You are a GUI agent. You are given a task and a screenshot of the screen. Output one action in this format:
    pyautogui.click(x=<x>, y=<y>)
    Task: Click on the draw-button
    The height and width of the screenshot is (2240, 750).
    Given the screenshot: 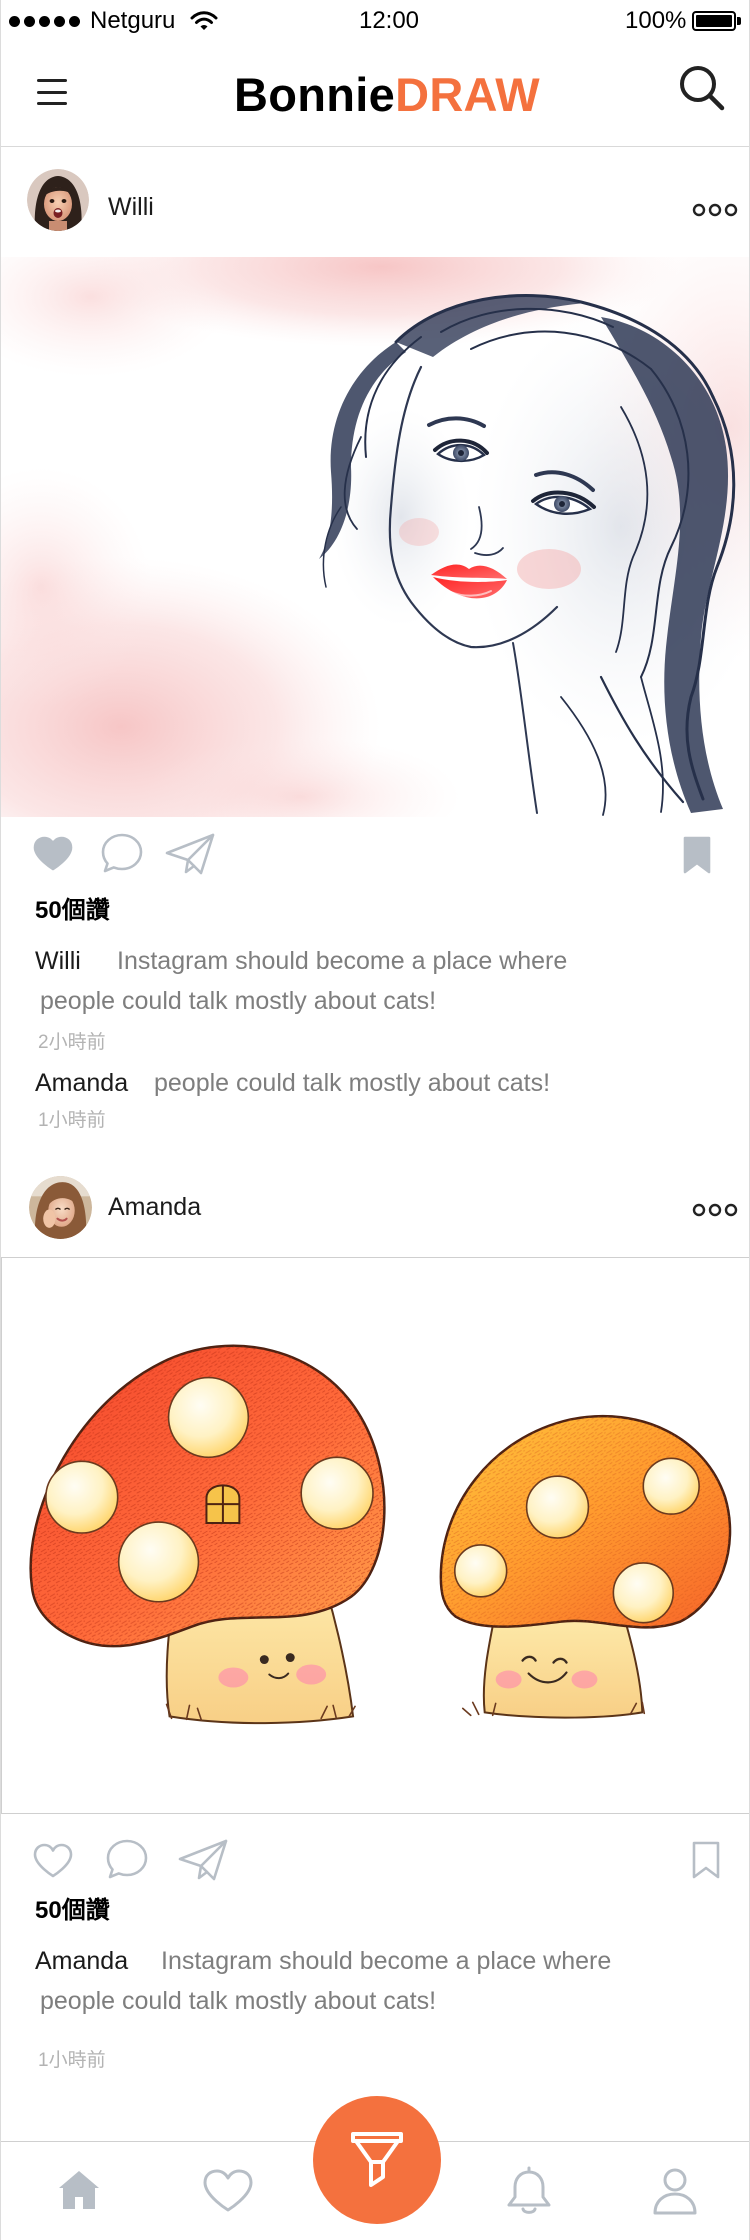 What is the action you would take?
    pyautogui.click(x=377, y=2160)
    